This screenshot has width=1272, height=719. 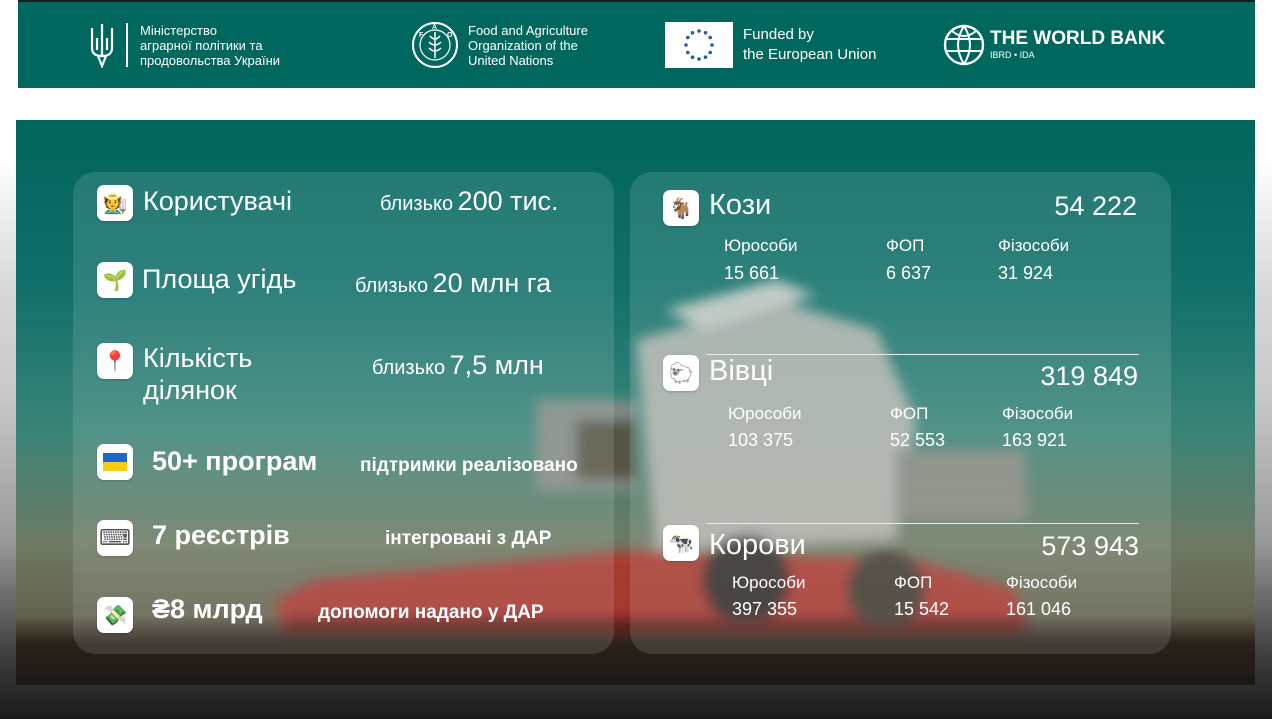 What do you see at coordinates (922, 609) in the screenshot?
I see `cows-col2-value: 15 542` at bounding box center [922, 609].